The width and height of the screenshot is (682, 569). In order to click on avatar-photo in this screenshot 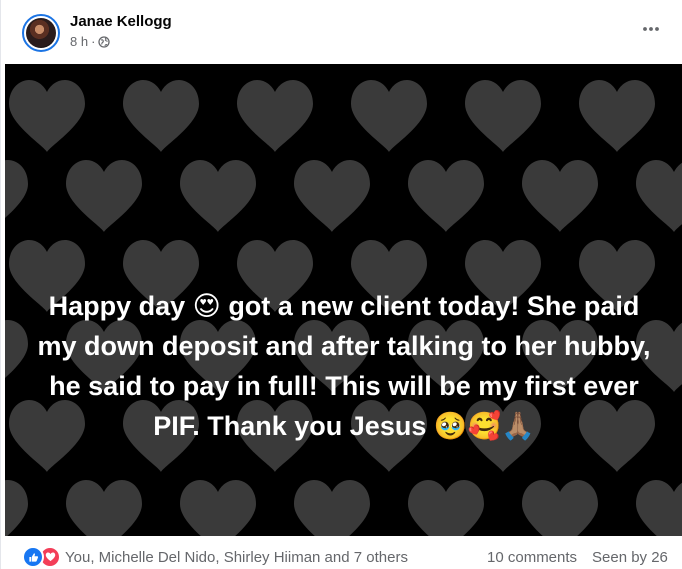, I will do `click(41, 33)`.